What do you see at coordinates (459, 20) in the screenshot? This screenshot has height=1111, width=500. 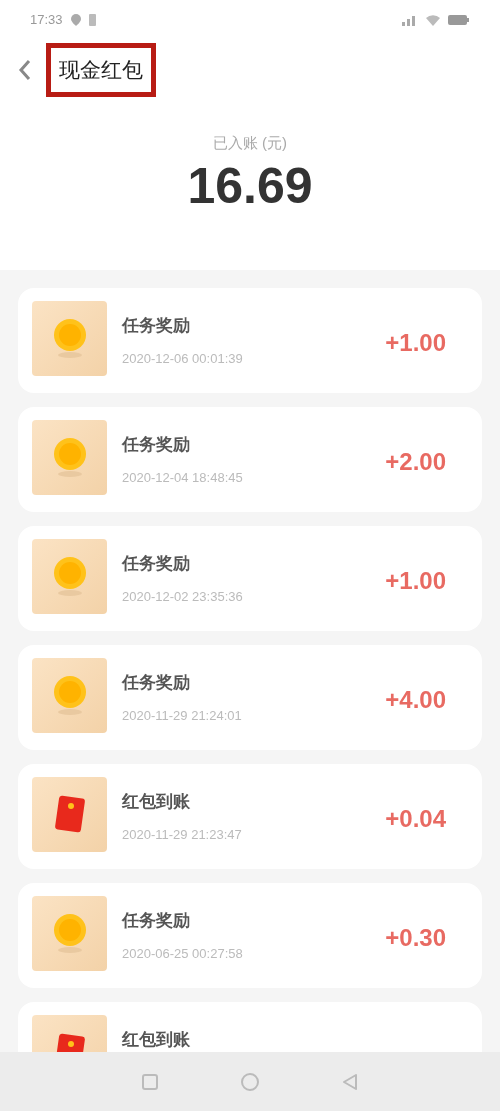 I see `battery-icon` at bounding box center [459, 20].